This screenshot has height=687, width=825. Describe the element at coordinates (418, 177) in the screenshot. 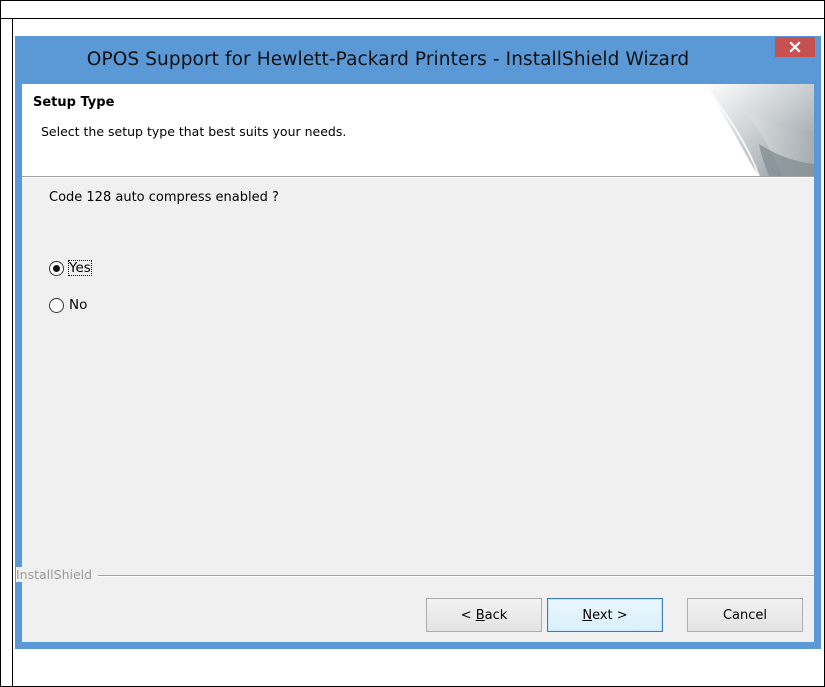

I see `banner-divider` at that location.